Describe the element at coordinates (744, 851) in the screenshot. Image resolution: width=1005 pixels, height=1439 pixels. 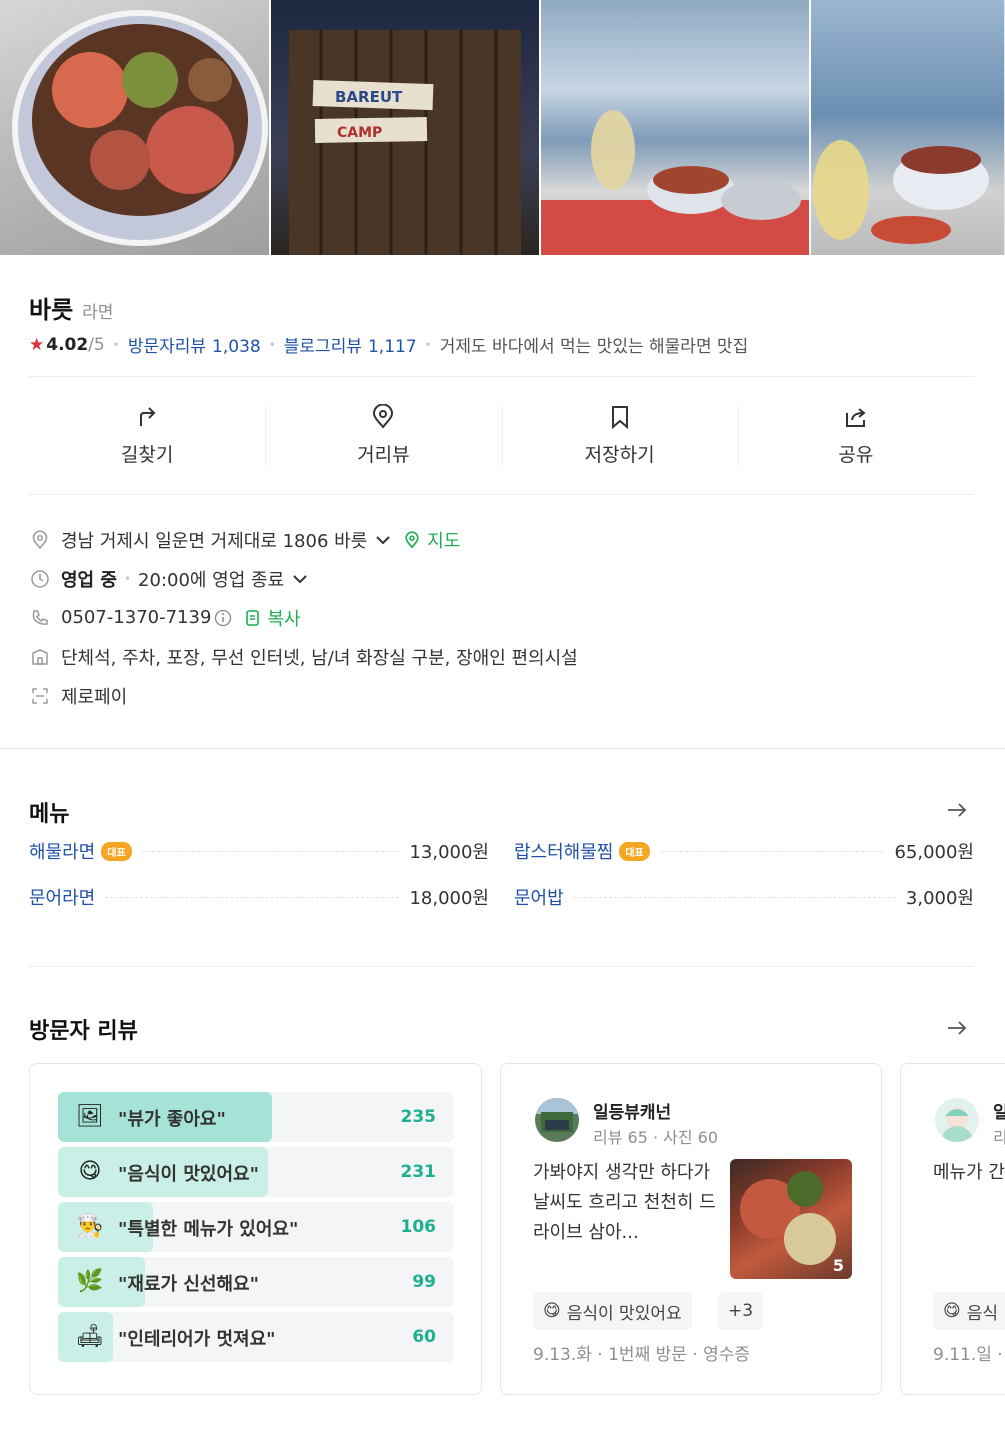
I see `menu-item: 랍스터해물찜 대표 65,000원` at that location.